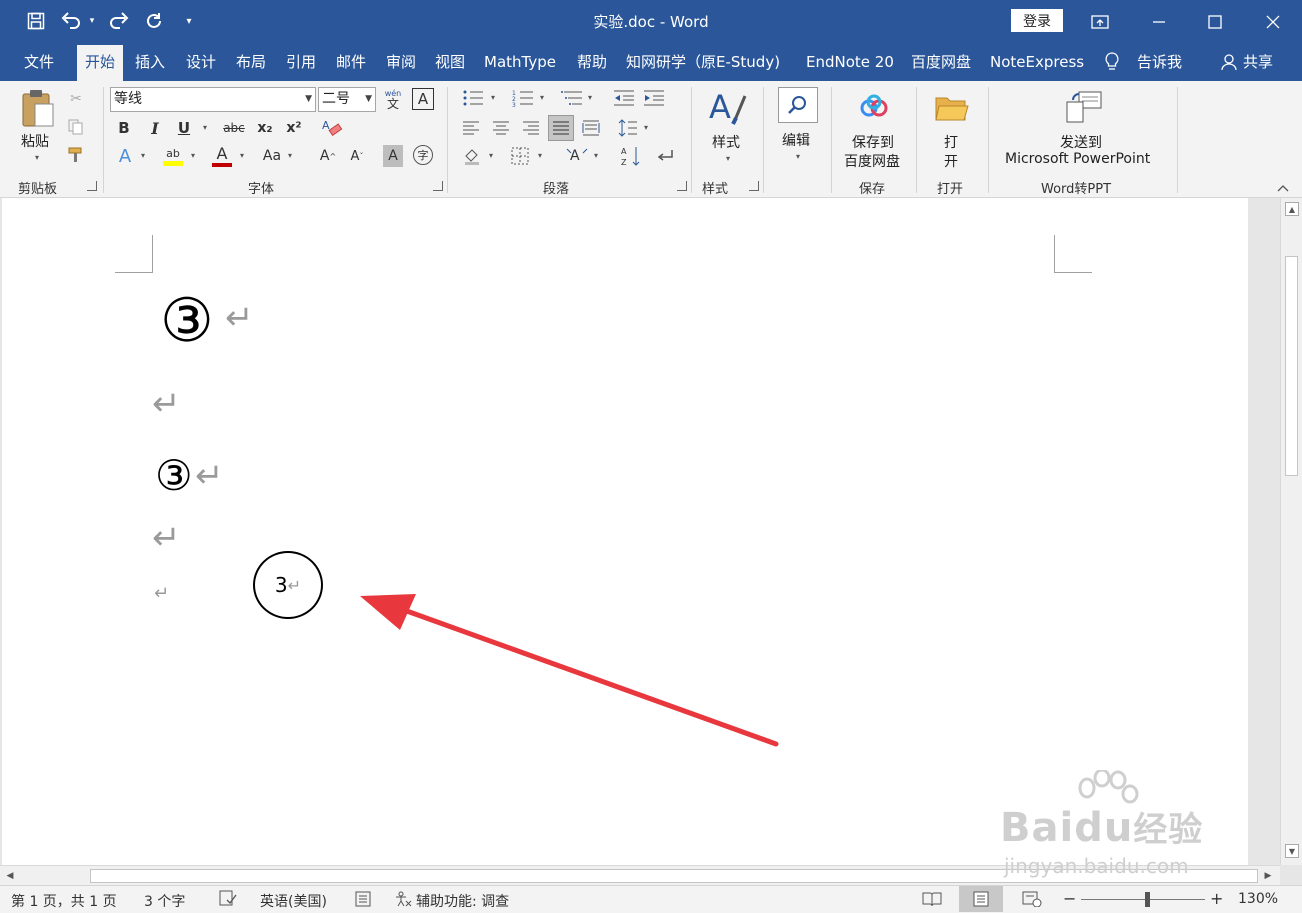 This screenshot has width=1302, height=913. What do you see at coordinates (1147, 899) in the screenshot?
I see `zoom-slider-thumb` at bounding box center [1147, 899].